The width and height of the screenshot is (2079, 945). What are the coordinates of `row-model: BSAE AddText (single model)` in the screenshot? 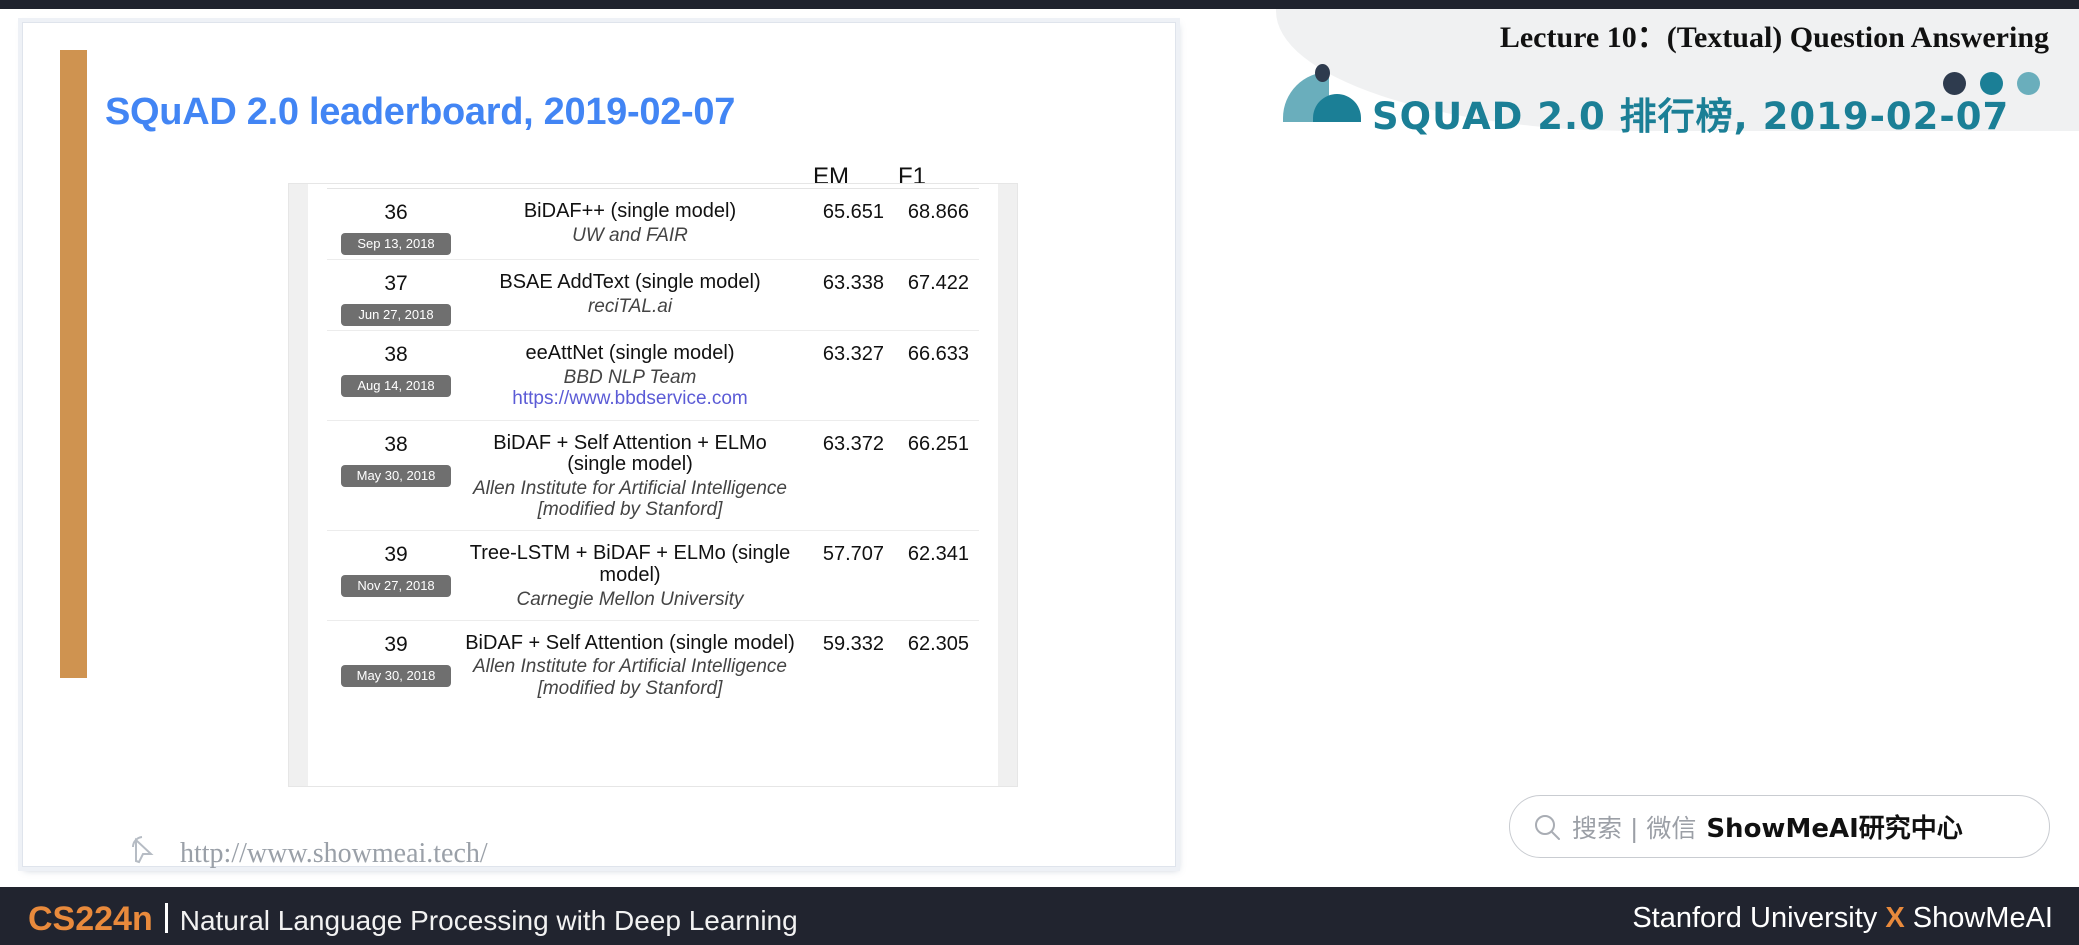 It's located at (630, 282).